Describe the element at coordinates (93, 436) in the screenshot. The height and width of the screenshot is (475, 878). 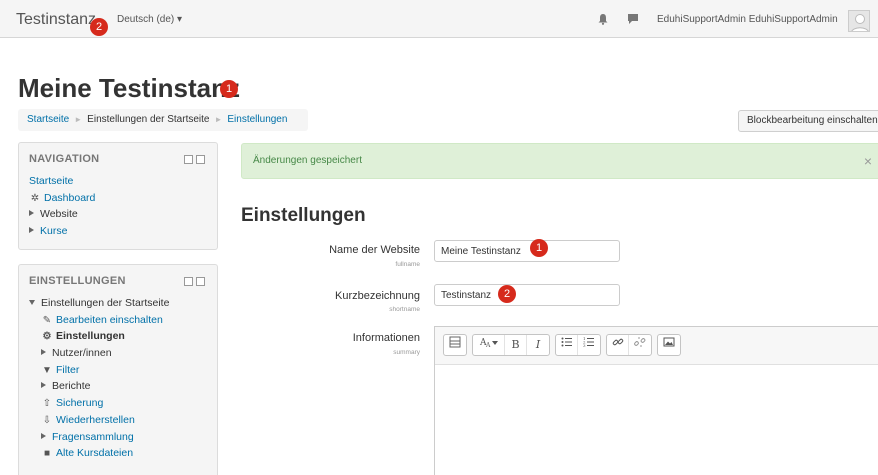
I see `settings-item-label: Fragensammlung` at that location.